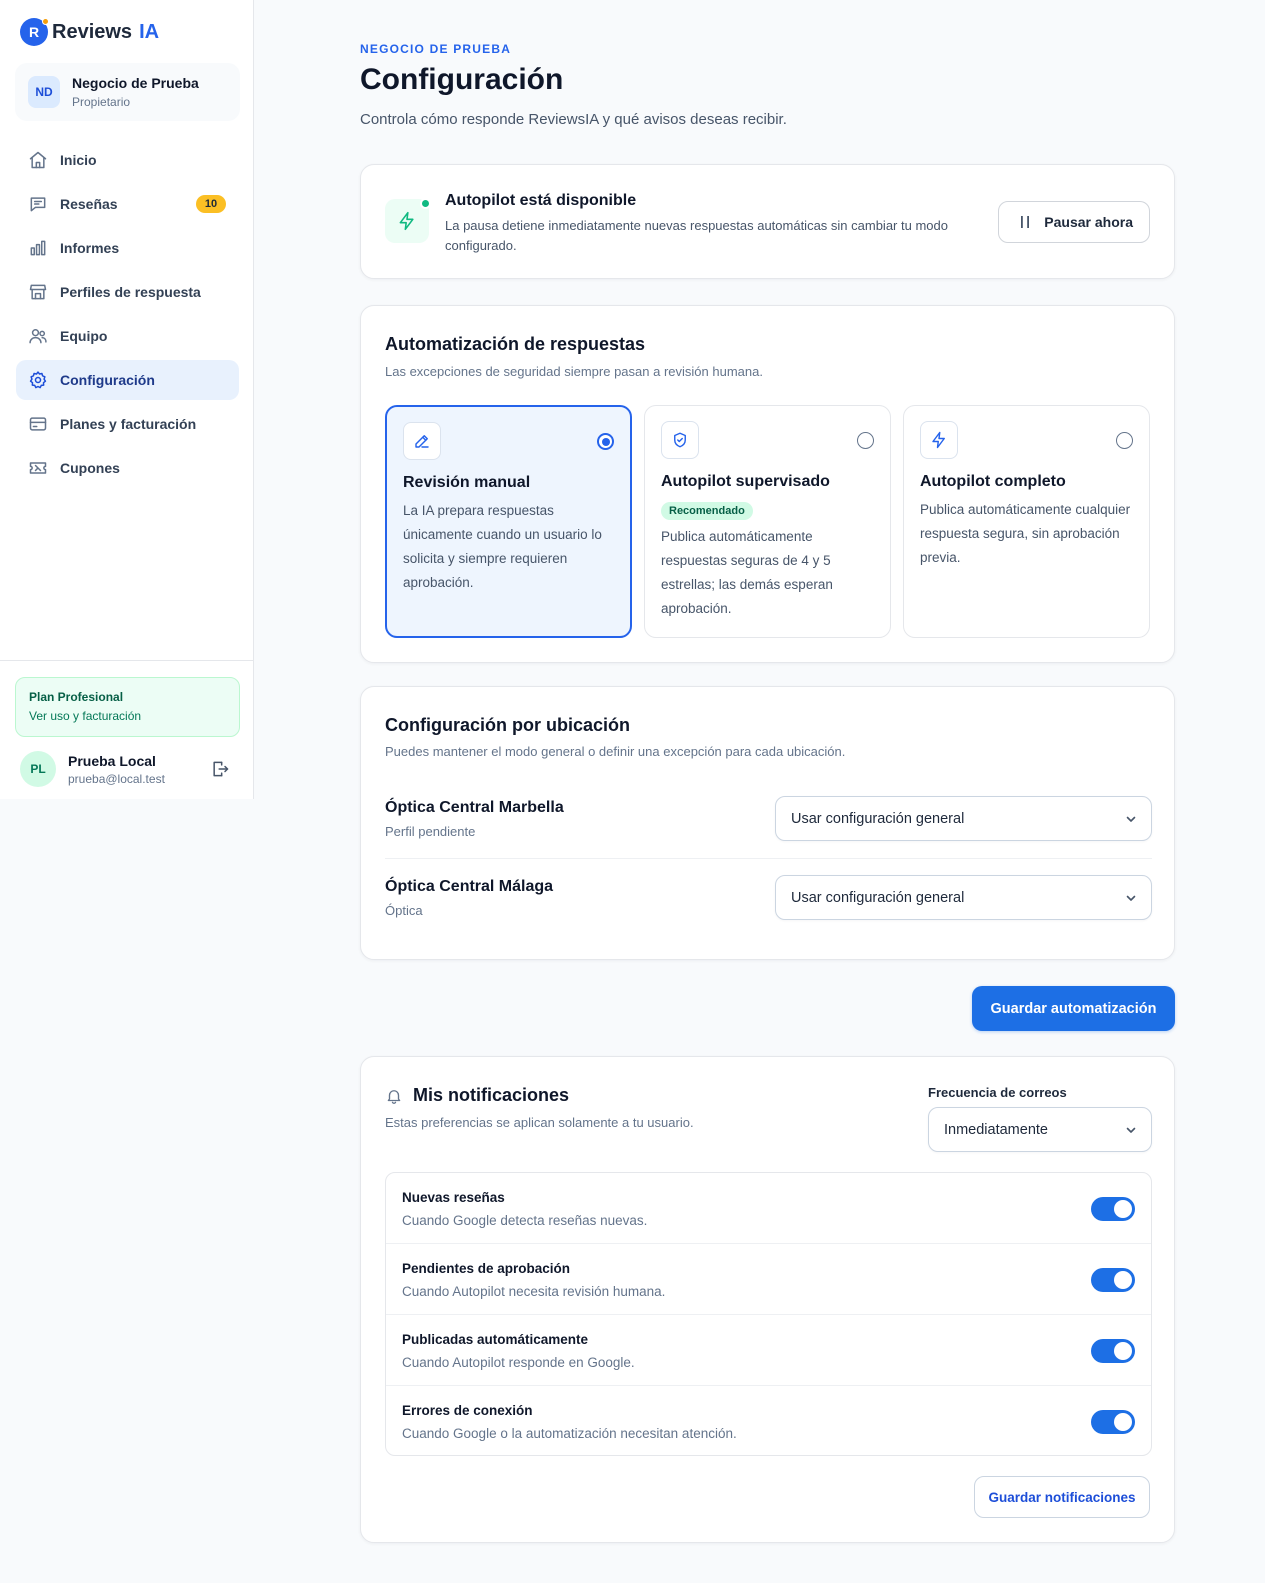 Image resolution: width=1265 pixels, height=1583 pixels. I want to click on autopilot-status-title: Autopilot está disponible, so click(541, 200).